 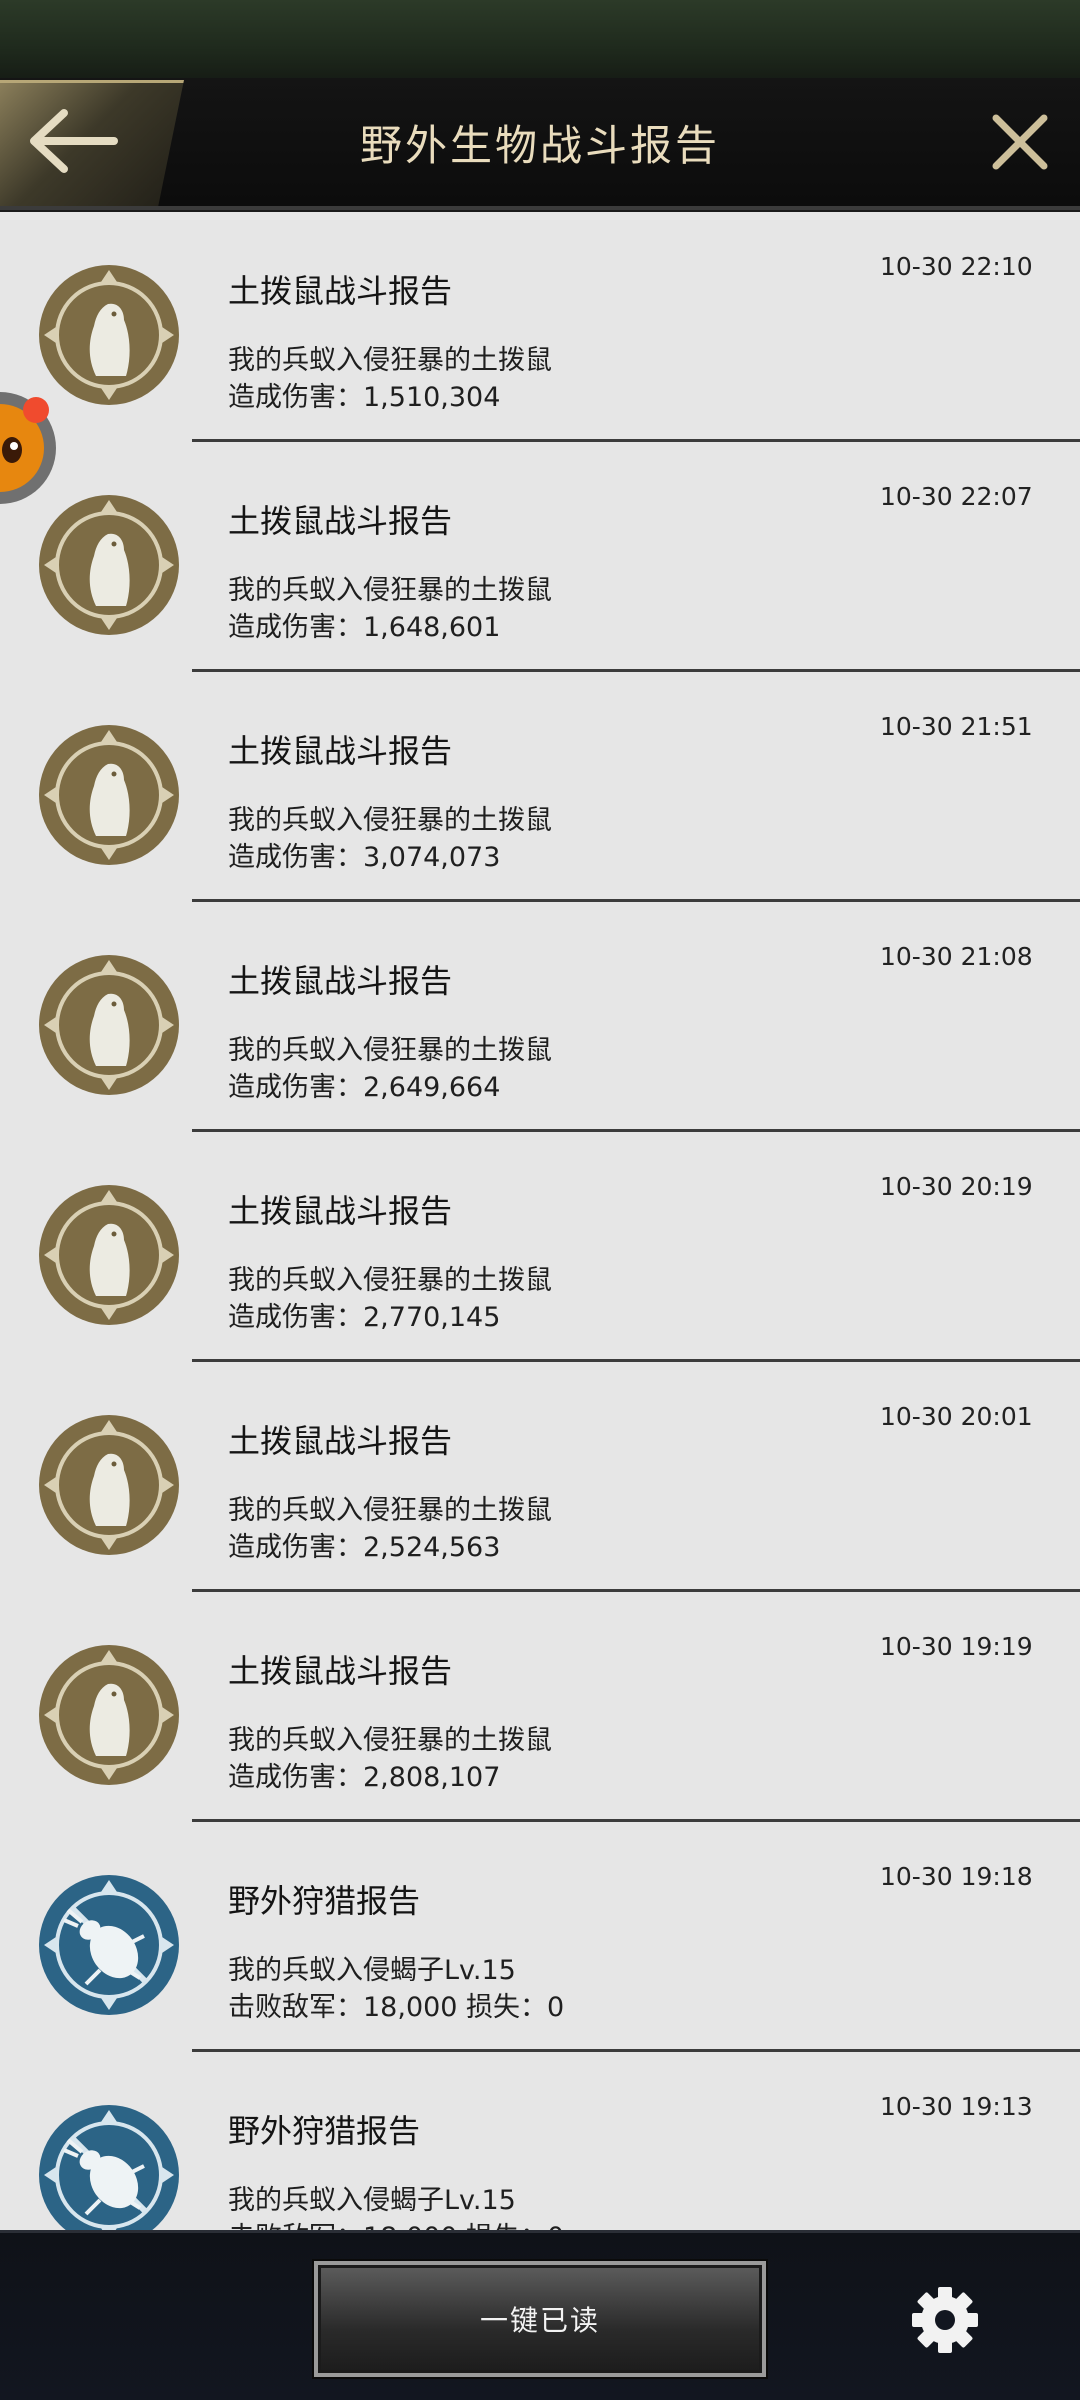 I want to click on report-time: 10-30 22:10, so click(x=956, y=266).